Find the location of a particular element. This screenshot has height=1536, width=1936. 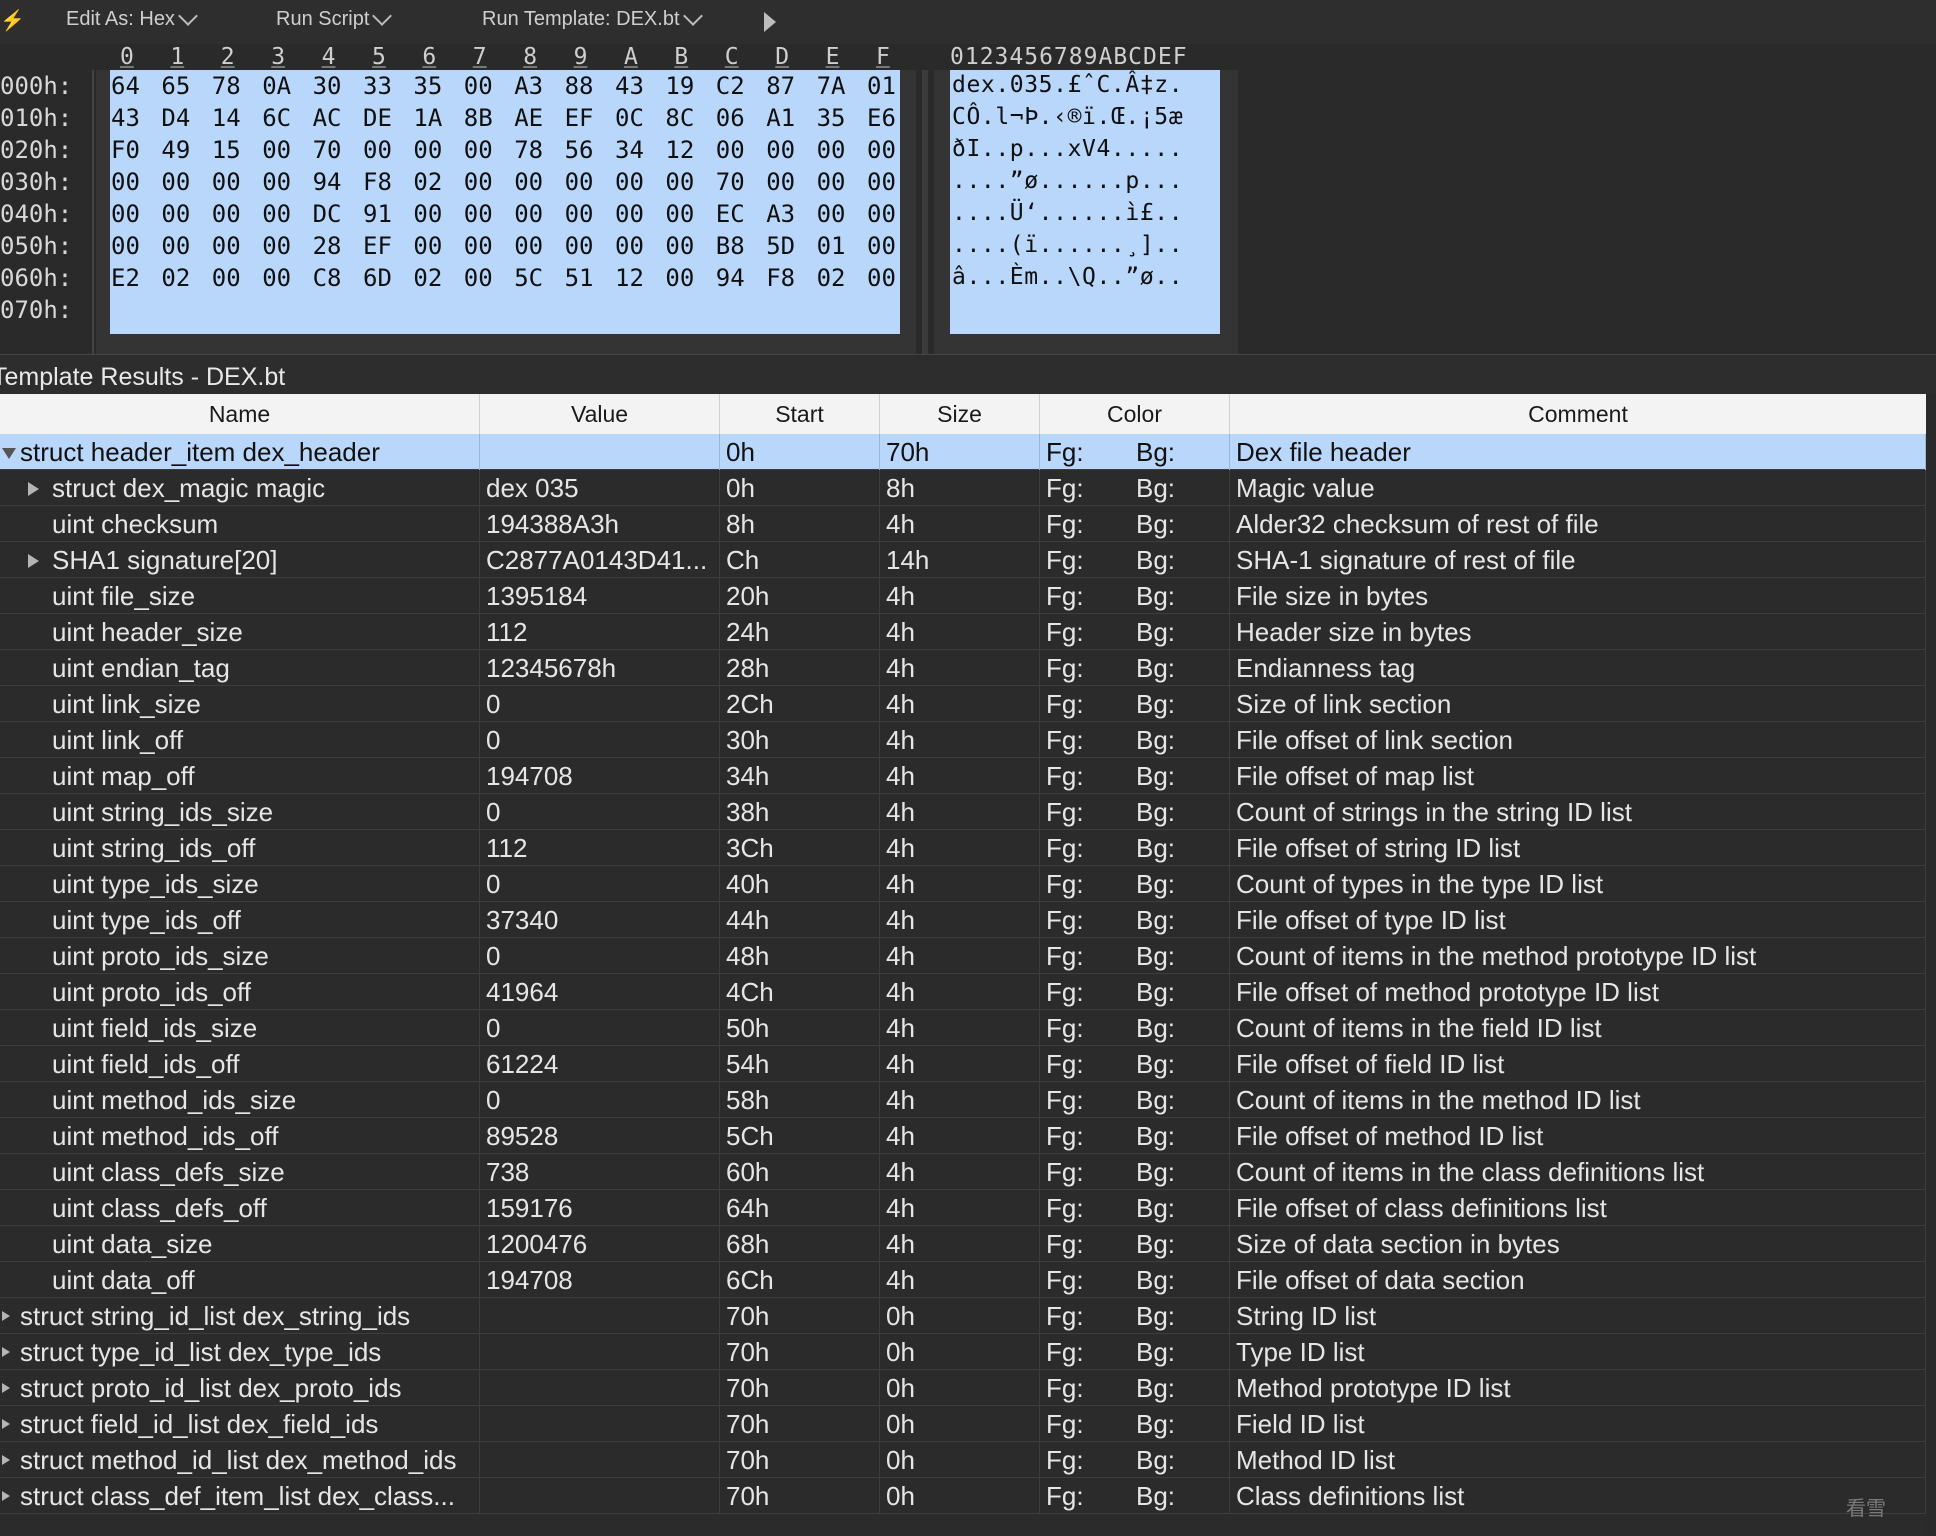

hex-byte: DC is located at coordinates (327, 214).